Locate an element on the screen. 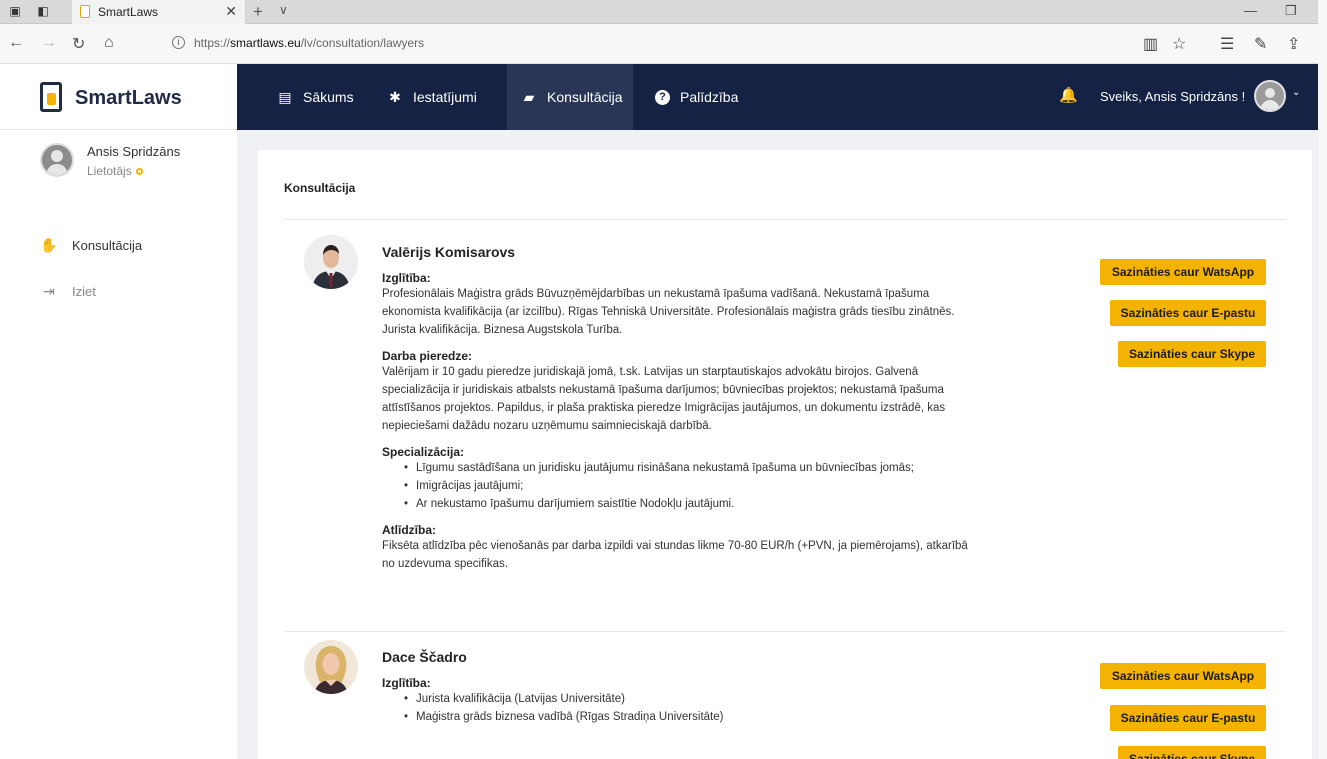  forward-icon: → is located at coordinates (49, 43).